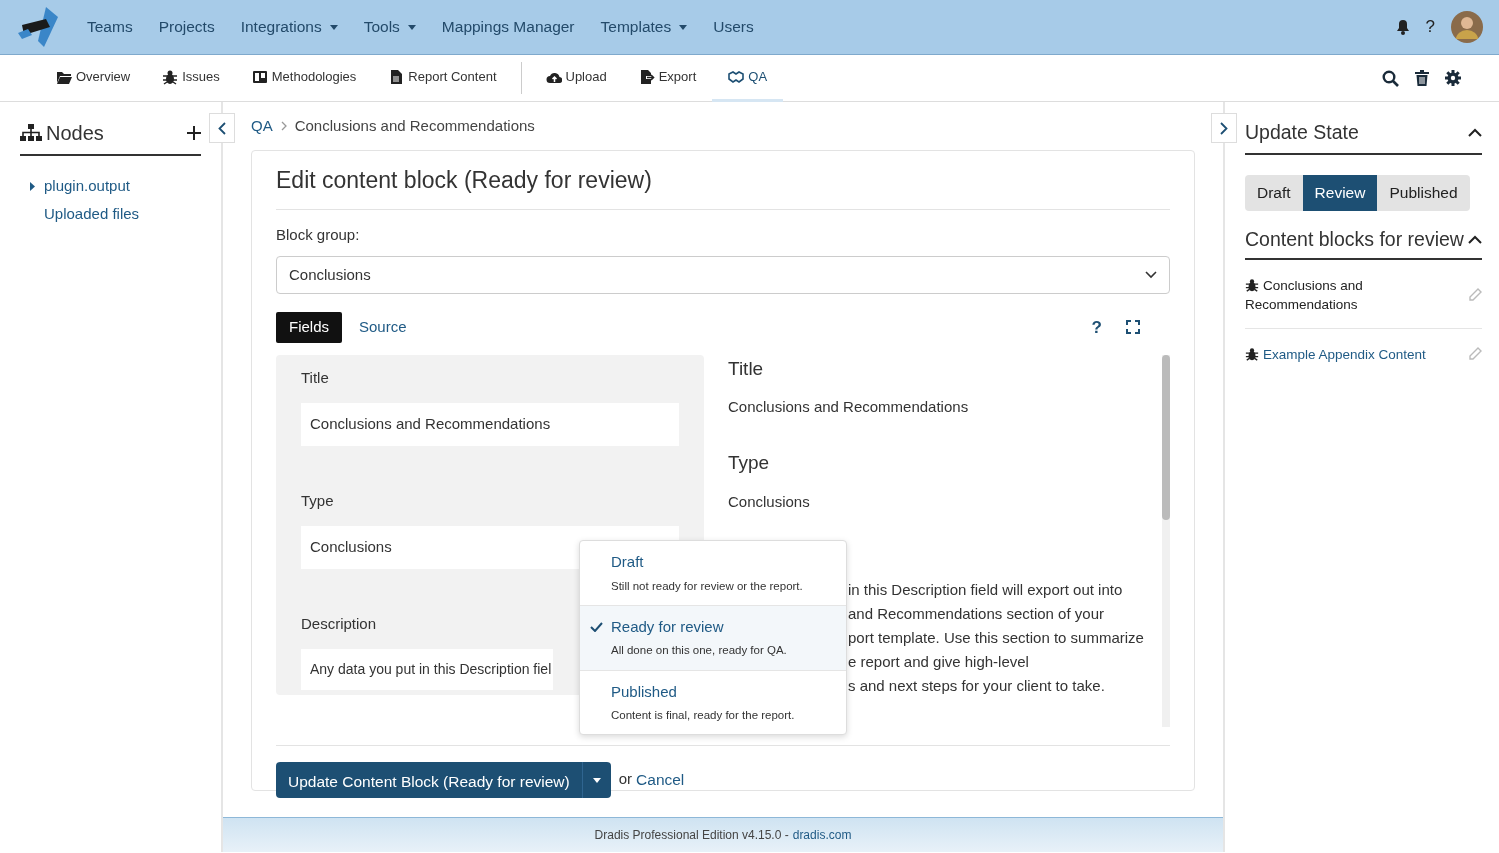  What do you see at coordinates (110, 27) in the screenshot?
I see `nav-link: Teams` at bounding box center [110, 27].